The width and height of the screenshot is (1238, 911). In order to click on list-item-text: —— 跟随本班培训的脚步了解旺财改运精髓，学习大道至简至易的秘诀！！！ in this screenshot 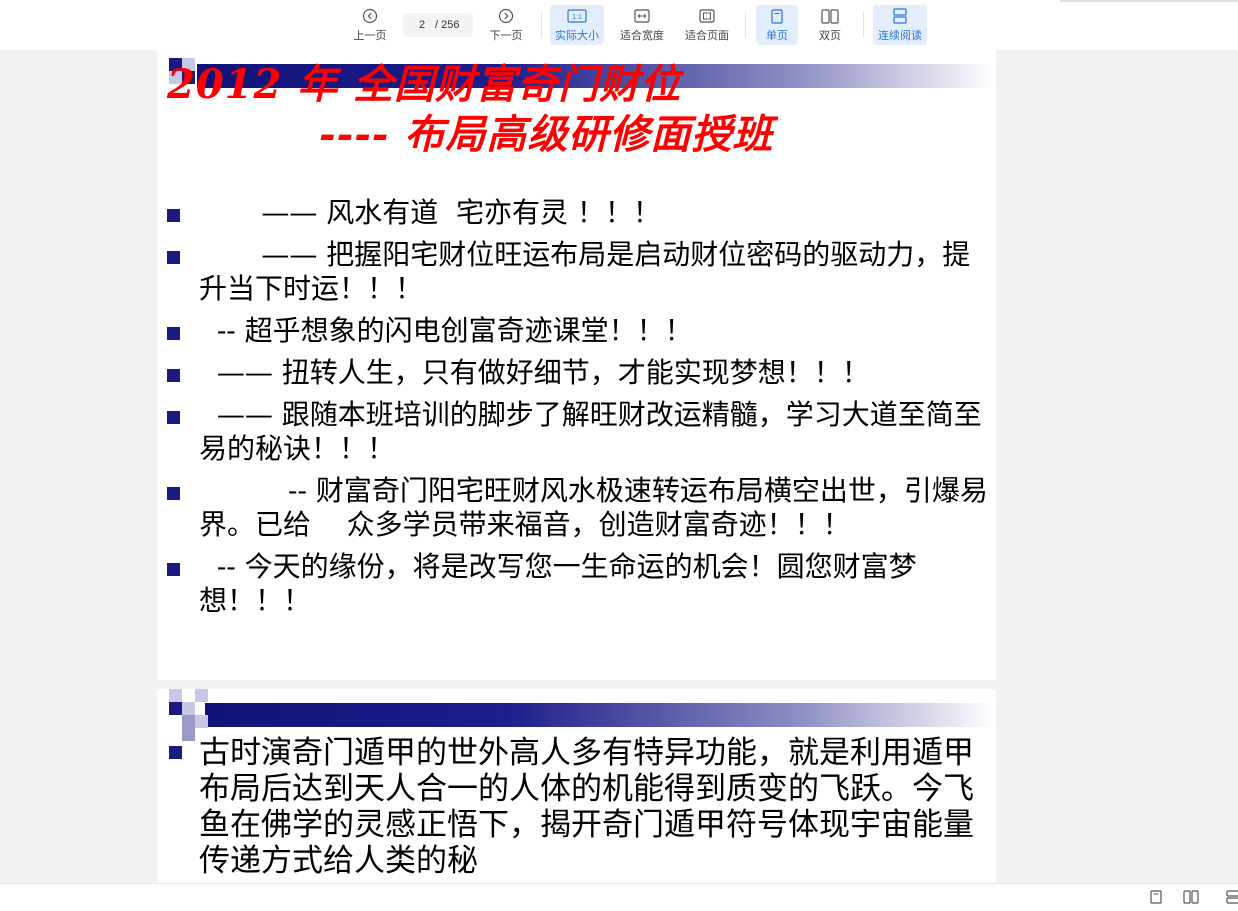, I will do `click(590, 431)`.